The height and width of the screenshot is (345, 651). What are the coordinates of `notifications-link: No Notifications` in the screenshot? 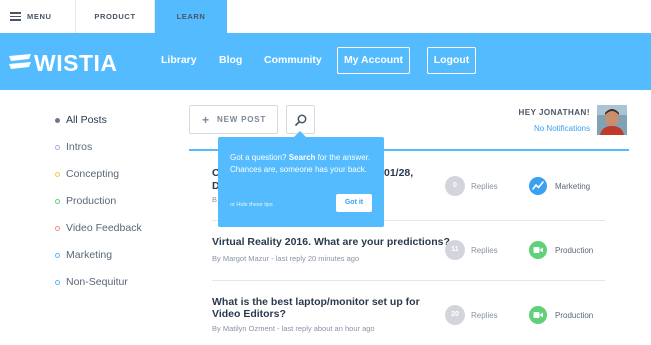 It's located at (562, 128).